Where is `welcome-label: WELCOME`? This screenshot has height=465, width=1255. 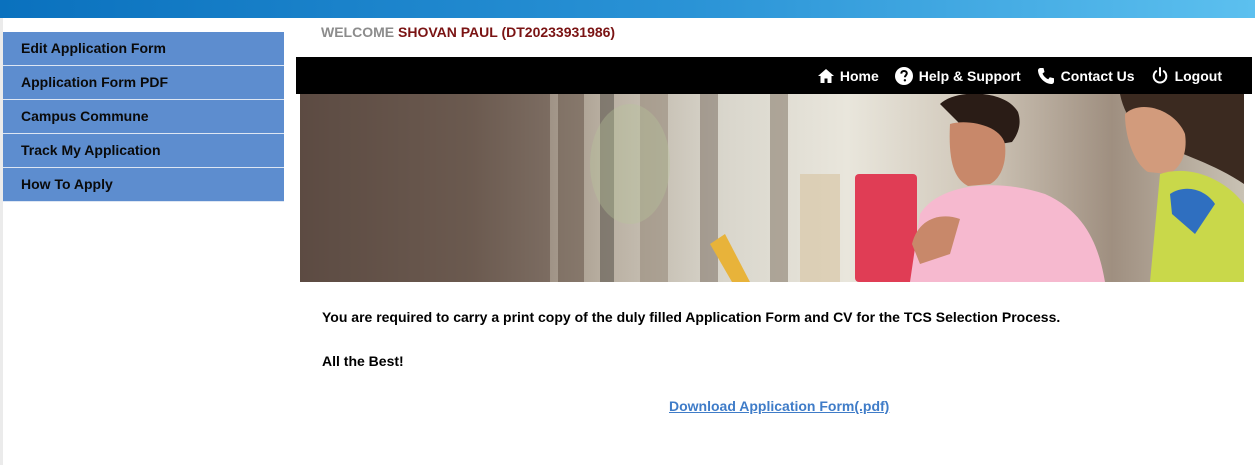 welcome-label: WELCOME is located at coordinates (358, 32).